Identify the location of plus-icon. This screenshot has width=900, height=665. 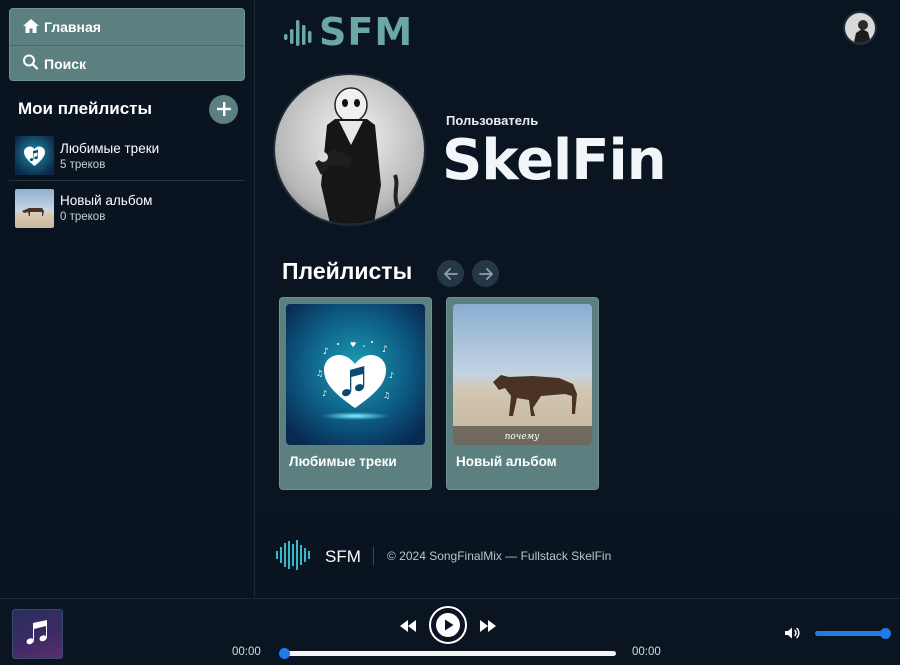
(223, 109).